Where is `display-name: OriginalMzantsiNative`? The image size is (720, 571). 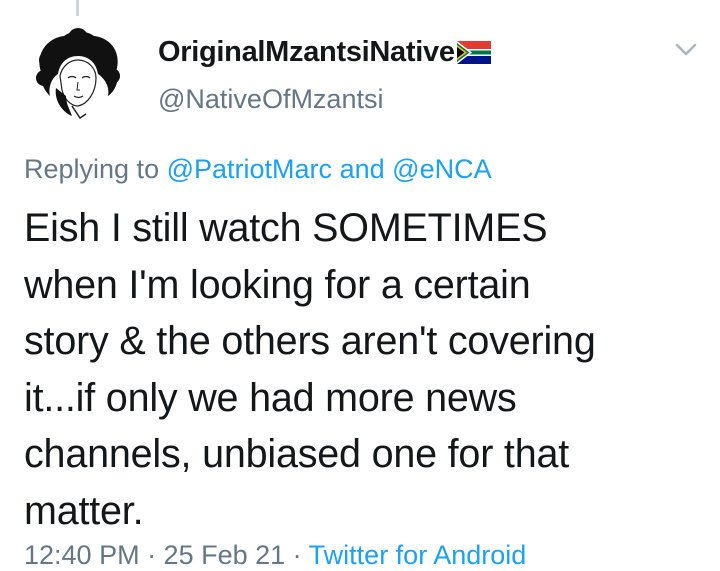
display-name: OriginalMzantsiNative is located at coordinates (306, 52).